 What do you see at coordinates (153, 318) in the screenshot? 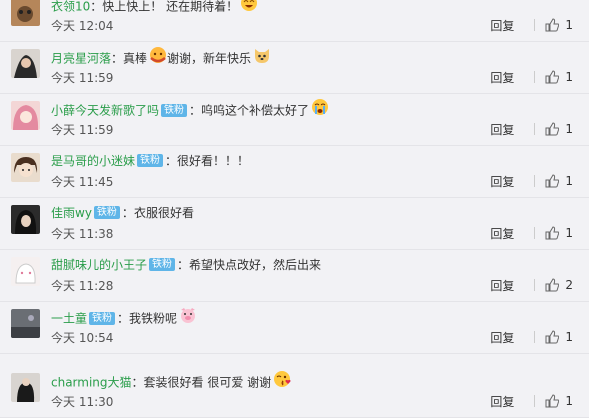
I see `comment-text: 我铁粉呢` at bounding box center [153, 318].